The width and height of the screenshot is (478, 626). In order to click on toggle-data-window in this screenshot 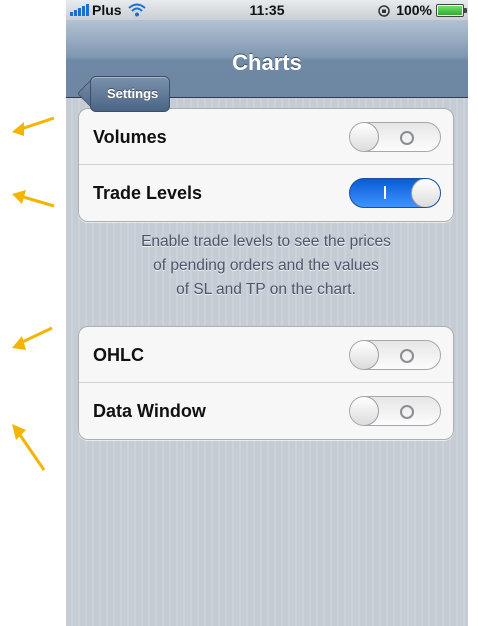, I will do `click(395, 411)`.